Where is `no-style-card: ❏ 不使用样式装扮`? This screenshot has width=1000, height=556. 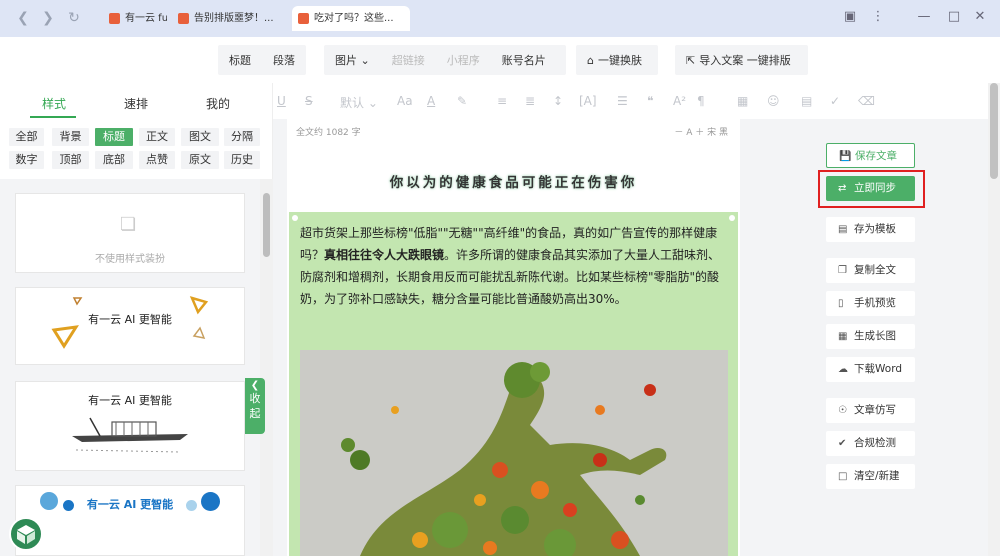
no-style-card: ❏ 不使用样式装扮 is located at coordinates (130, 233).